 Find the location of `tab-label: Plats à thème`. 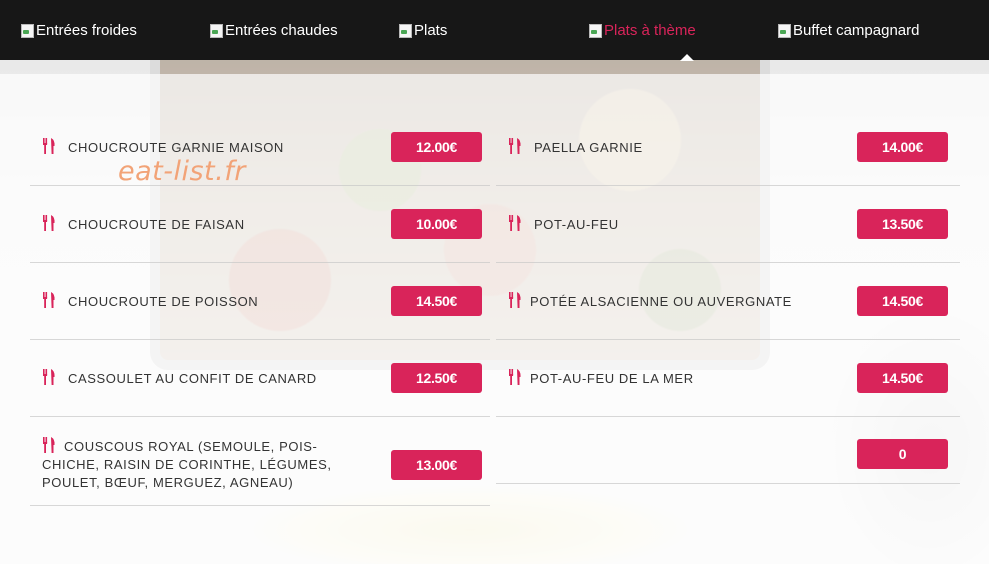

tab-label: Plats à thème is located at coordinates (650, 30).